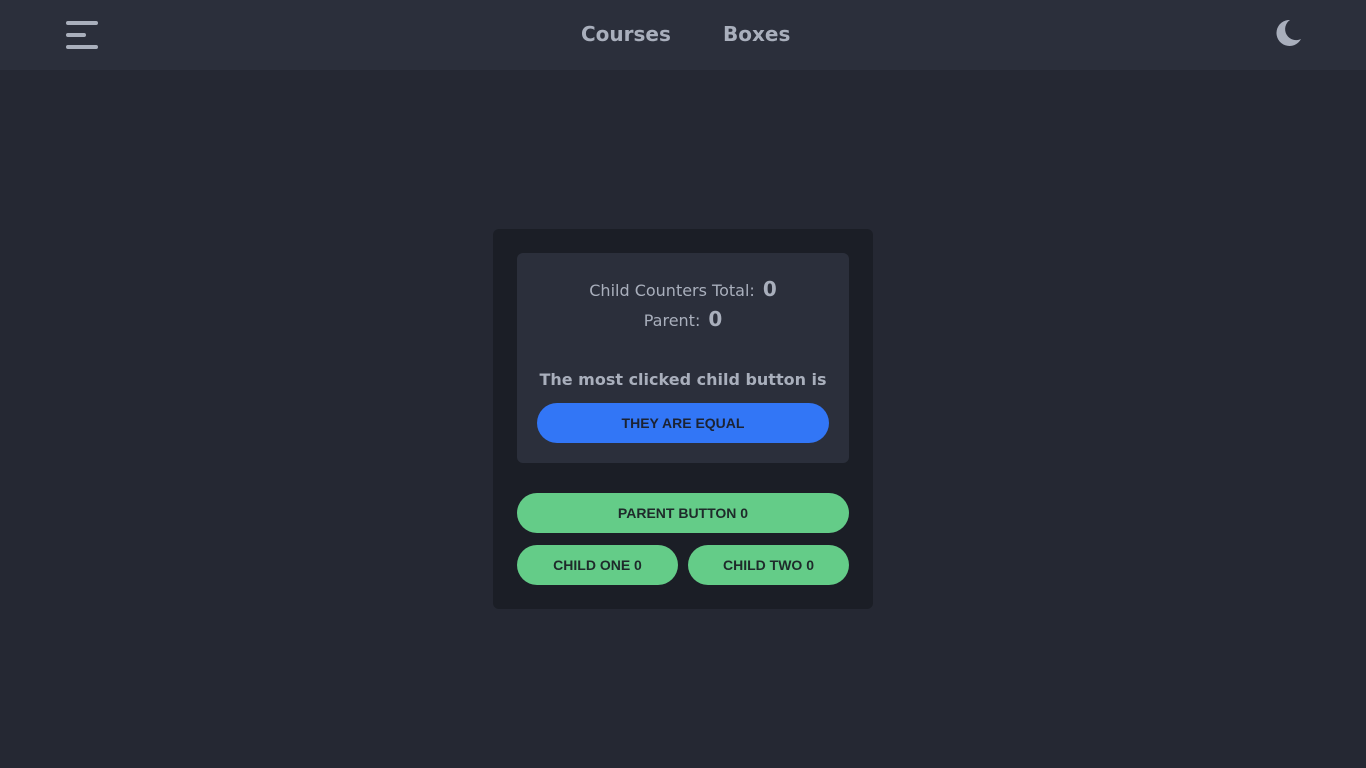 This screenshot has height=768, width=1366. I want to click on top-navbar: Courses Boxes, so click(683, 35).